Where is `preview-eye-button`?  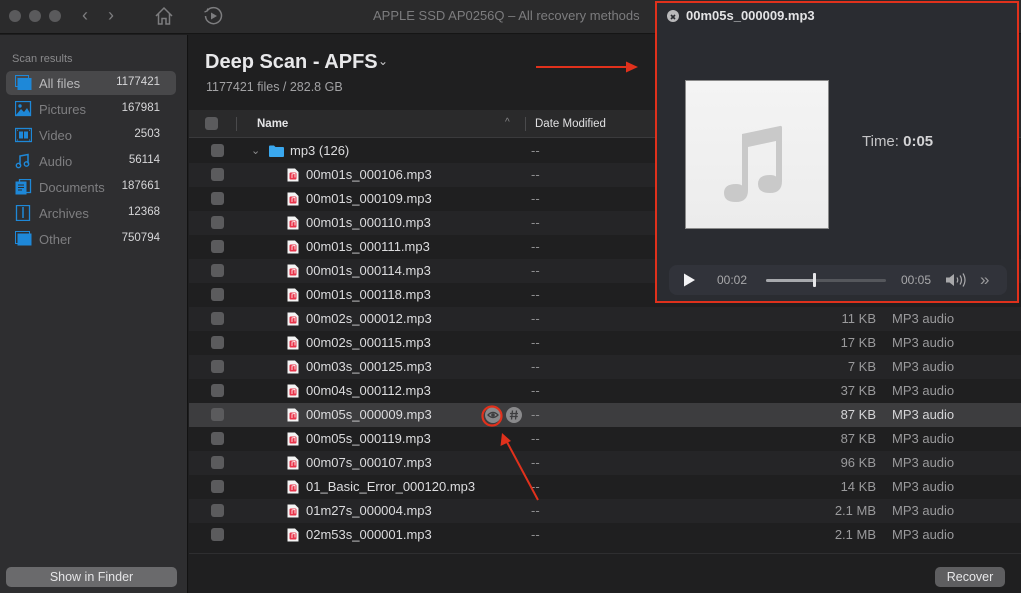
preview-eye-button is located at coordinates (493, 415).